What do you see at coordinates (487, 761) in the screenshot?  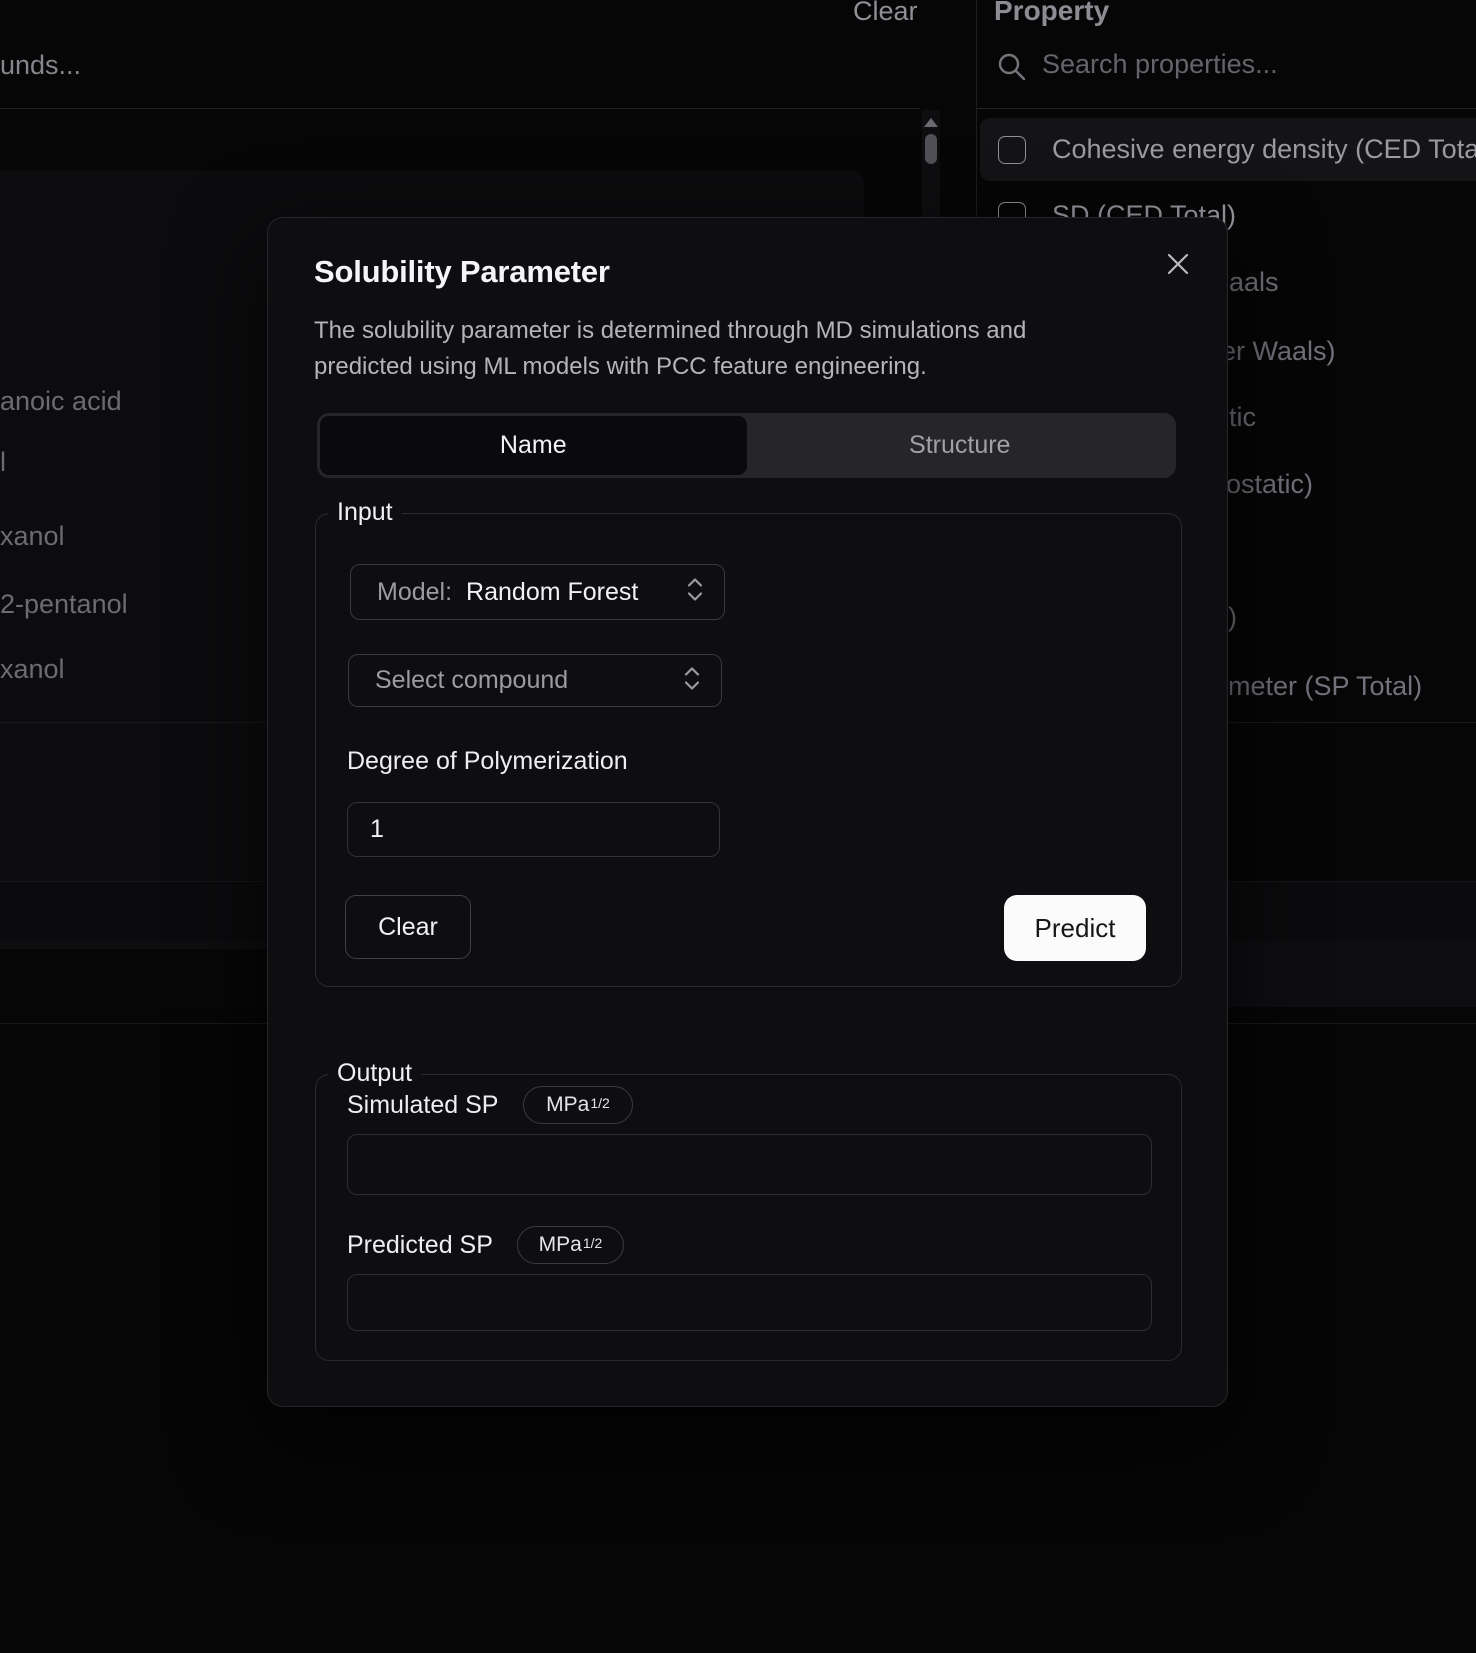 I see `dop-label: Degree of Polymerization` at bounding box center [487, 761].